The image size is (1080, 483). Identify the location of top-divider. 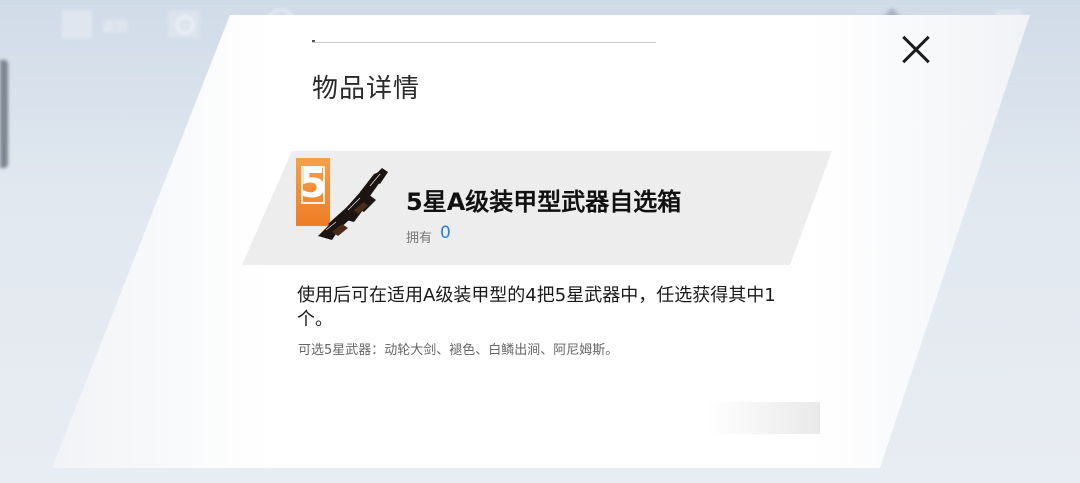
(484, 42).